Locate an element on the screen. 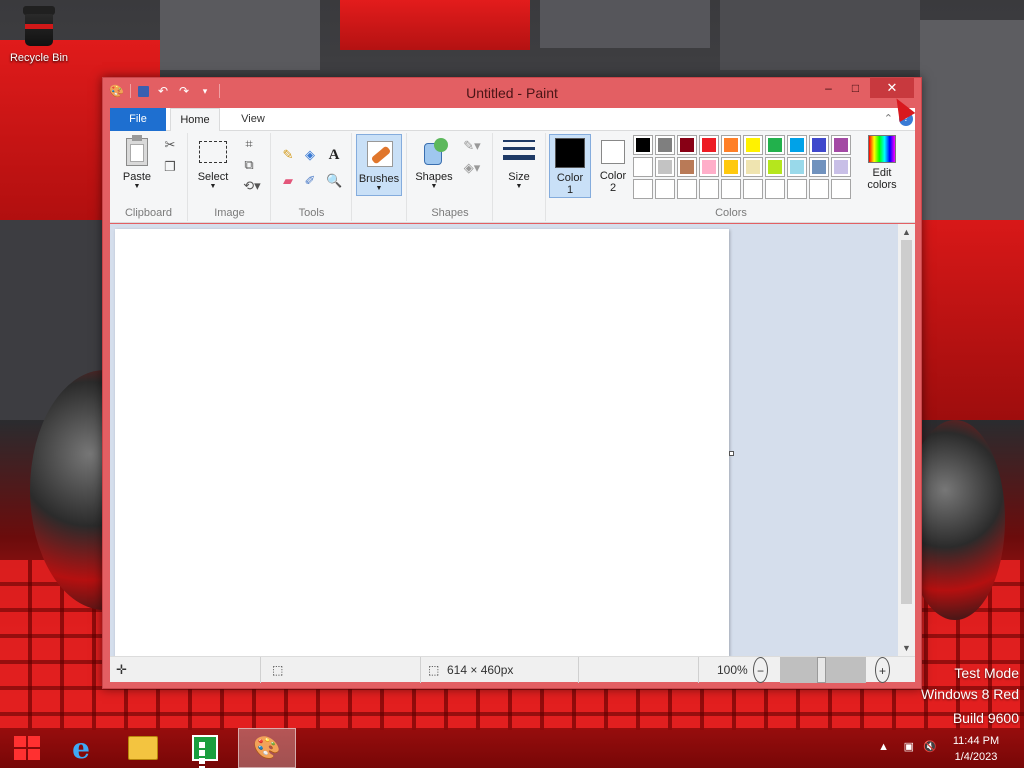 This screenshot has width=1024, height=768. text-tool-icon: A is located at coordinates (334, 155).